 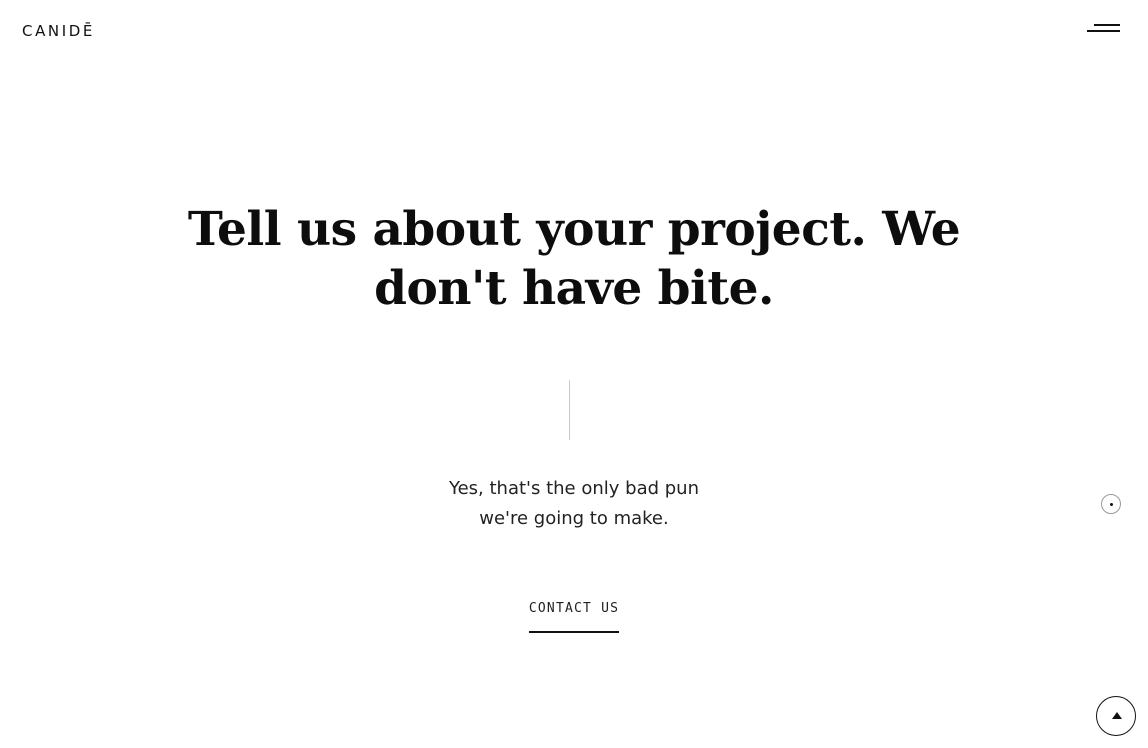 I want to click on contact-us-link: CONTACT US, so click(x=574, y=615).